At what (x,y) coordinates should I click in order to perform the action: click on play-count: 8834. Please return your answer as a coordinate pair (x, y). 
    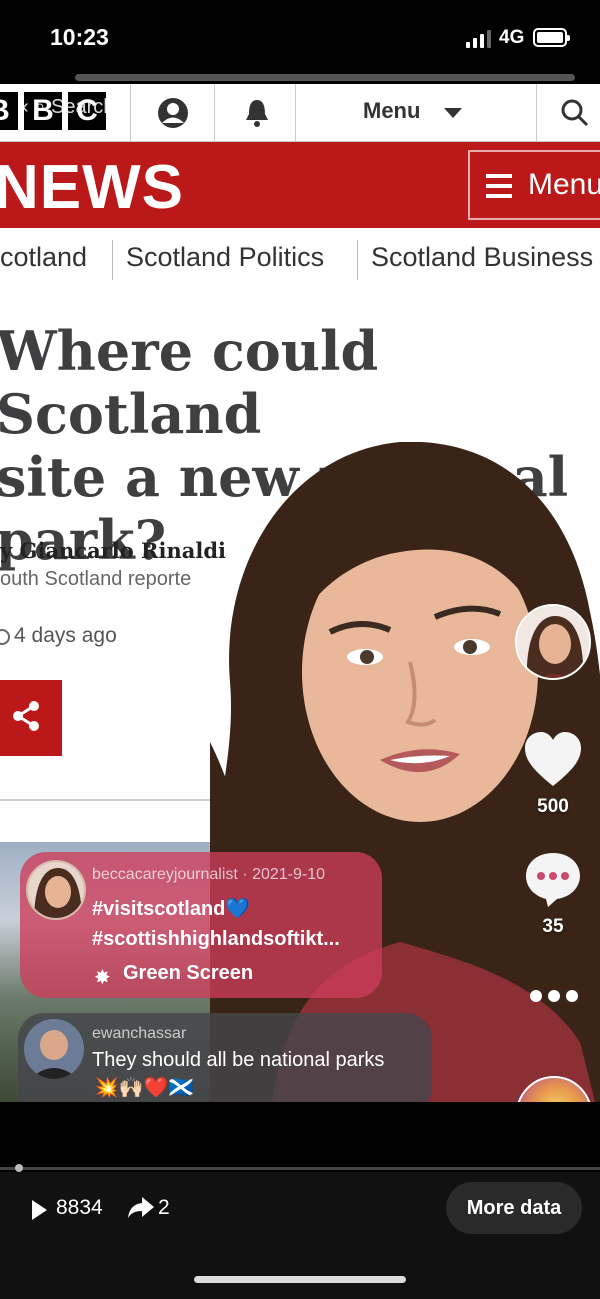
    Looking at the image, I should click on (79, 1207).